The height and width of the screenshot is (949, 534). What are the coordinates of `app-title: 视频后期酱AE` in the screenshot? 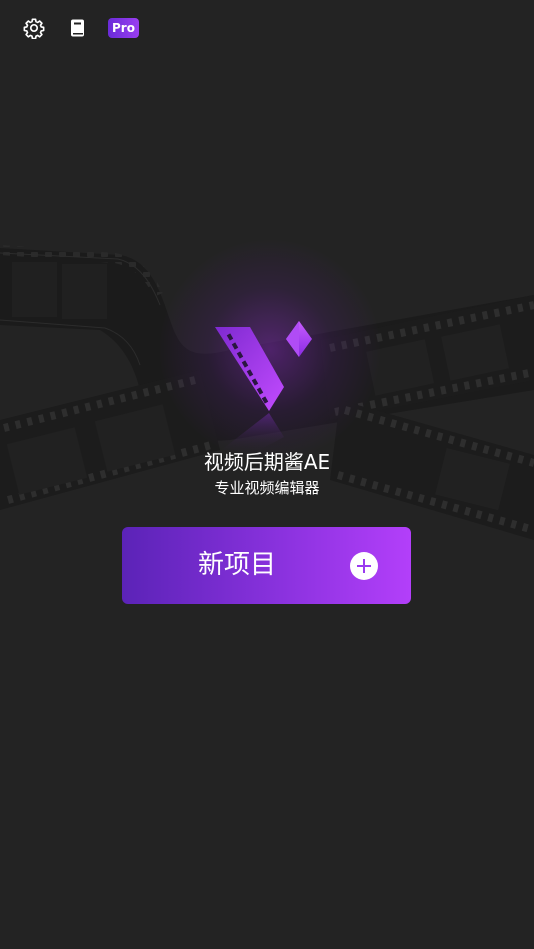 It's located at (267, 462).